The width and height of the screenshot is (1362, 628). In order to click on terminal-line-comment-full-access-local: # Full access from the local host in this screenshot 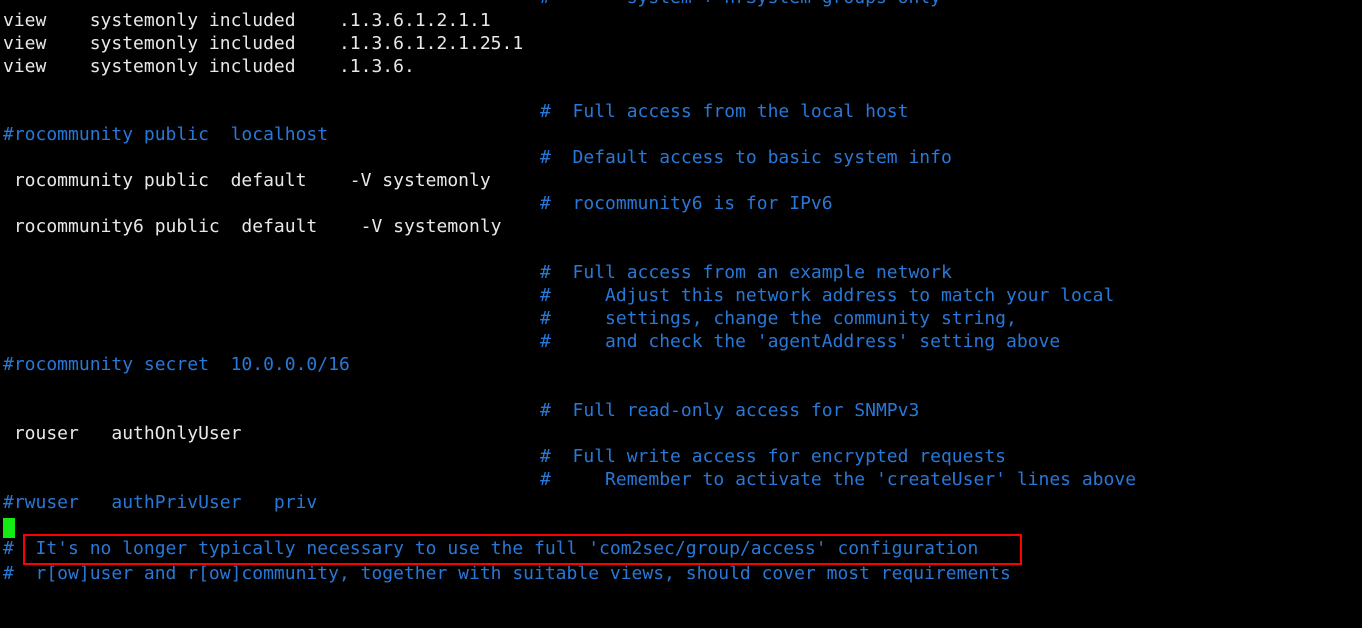, I will do `click(724, 111)`.